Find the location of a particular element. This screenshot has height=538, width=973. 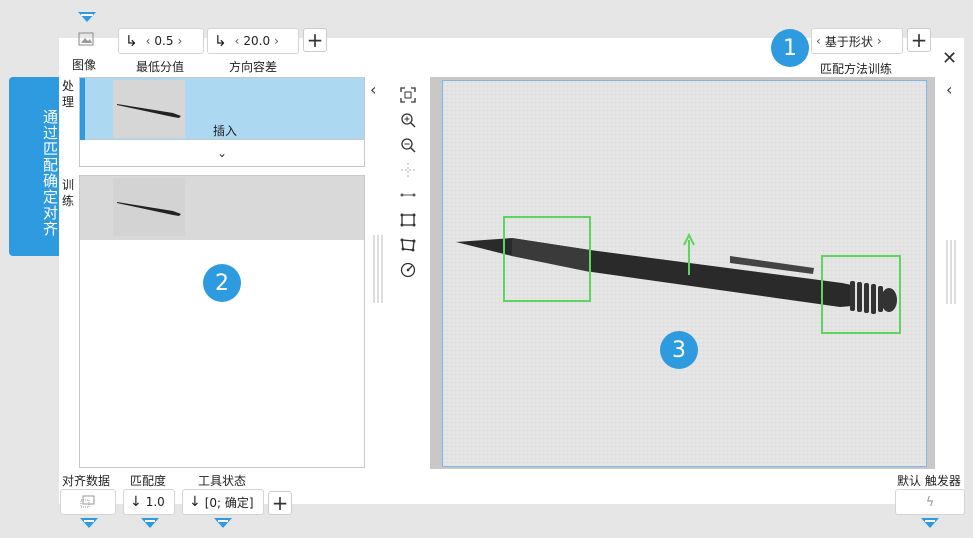

direction-tolerance-label: 方向容差 is located at coordinates (253, 67).